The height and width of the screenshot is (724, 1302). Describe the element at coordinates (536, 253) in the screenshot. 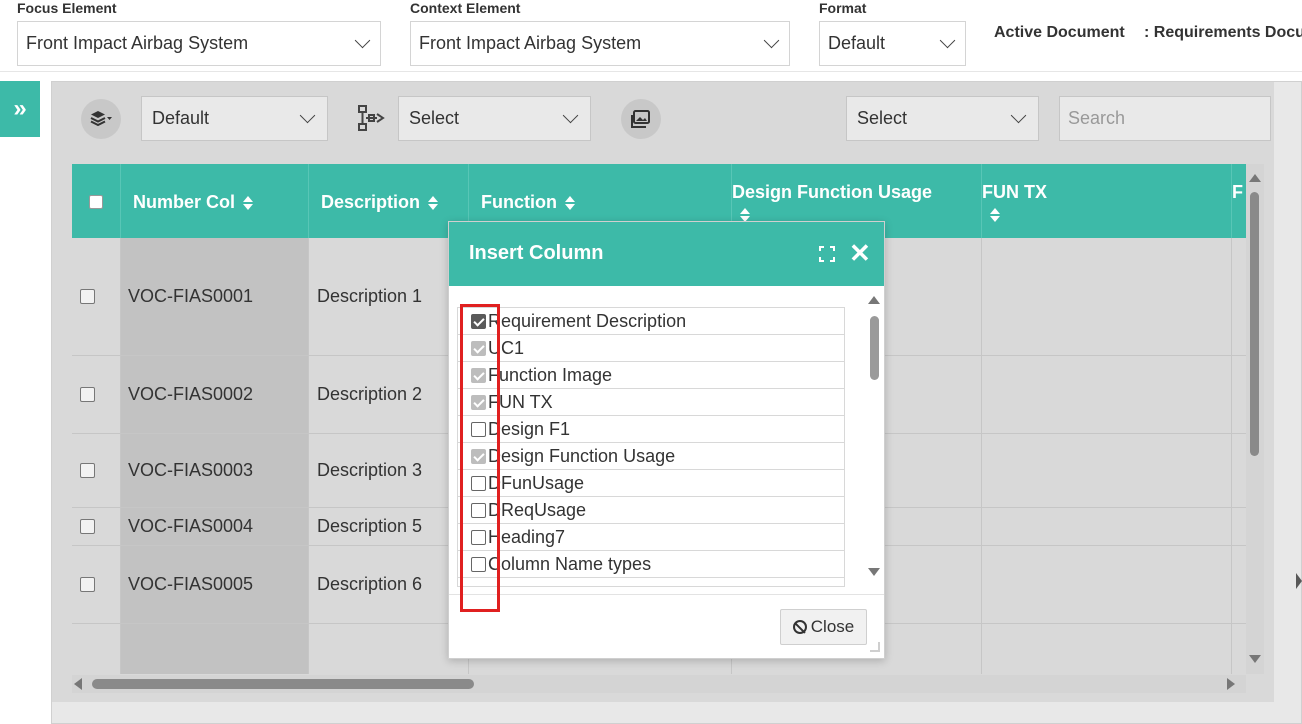

I see `dialog-title: Insert Column` at that location.